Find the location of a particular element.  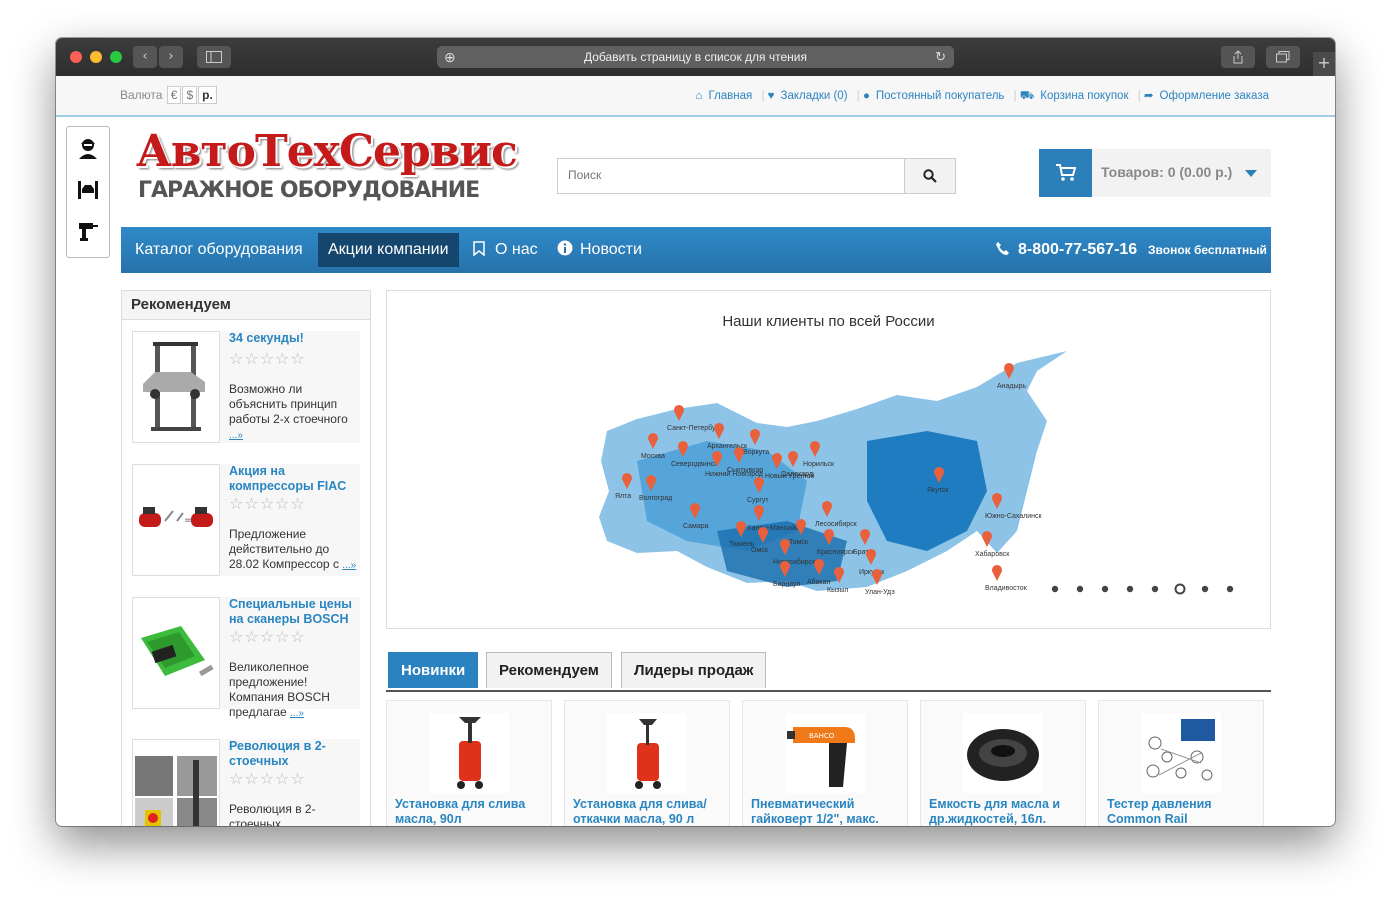

logo-subtitle: ГАРАЖНОЕ ОБОРУДОВАНИЕ is located at coordinates (309, 190).